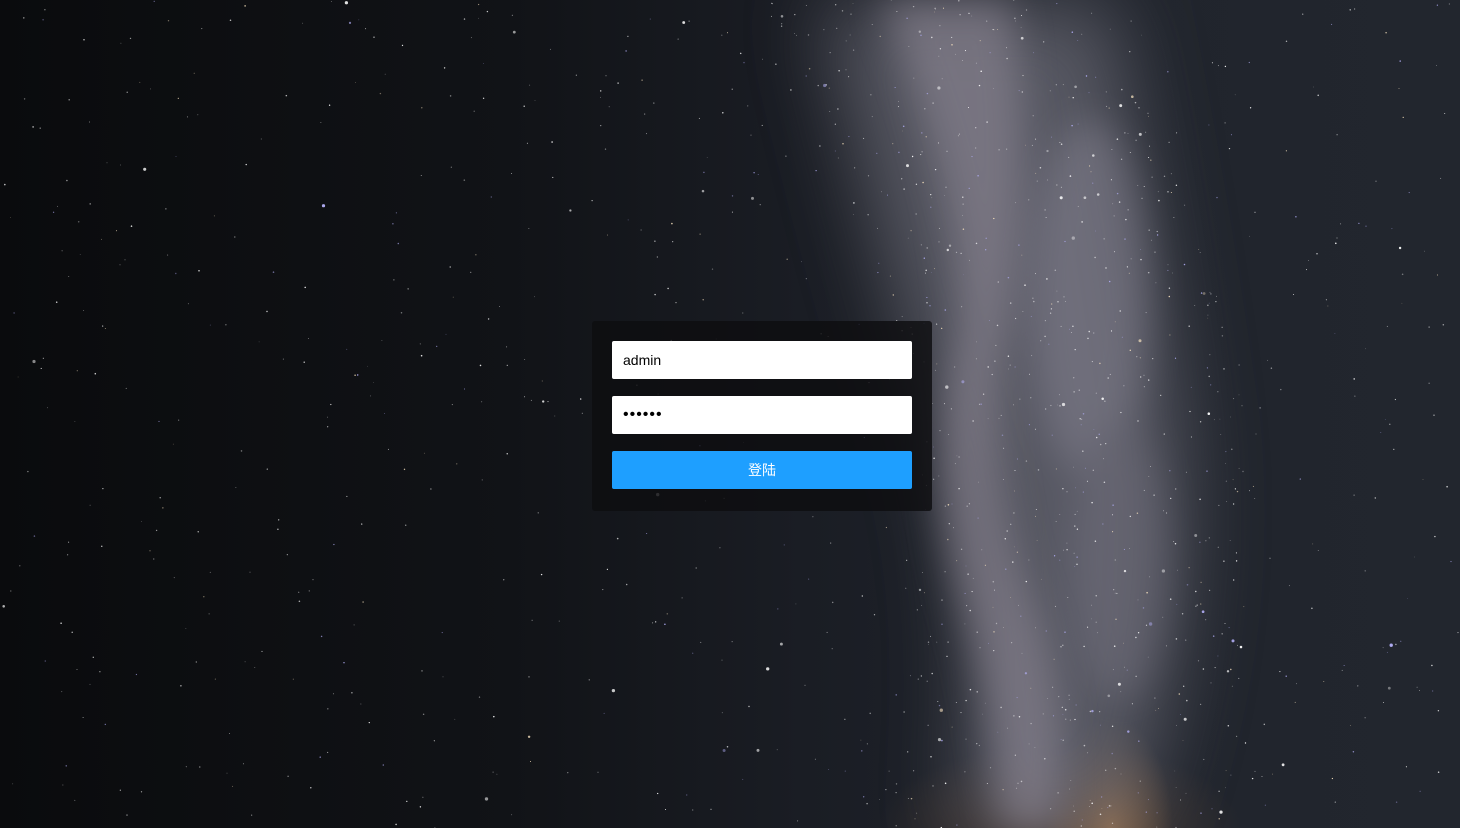 This screenshot has height=828, width=1460. I want to click on login-panel: 登陆, so click(762, 416).